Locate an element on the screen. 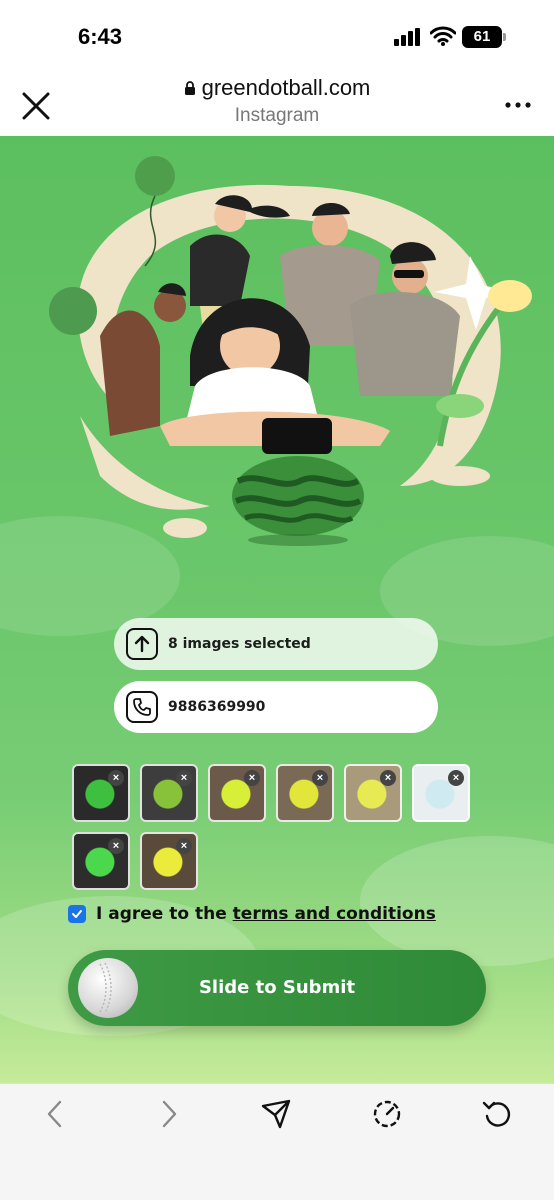 The width and height of the screenshot is (554, 1200). terms-link: terms and conditions is located at coordinates (334, 914).